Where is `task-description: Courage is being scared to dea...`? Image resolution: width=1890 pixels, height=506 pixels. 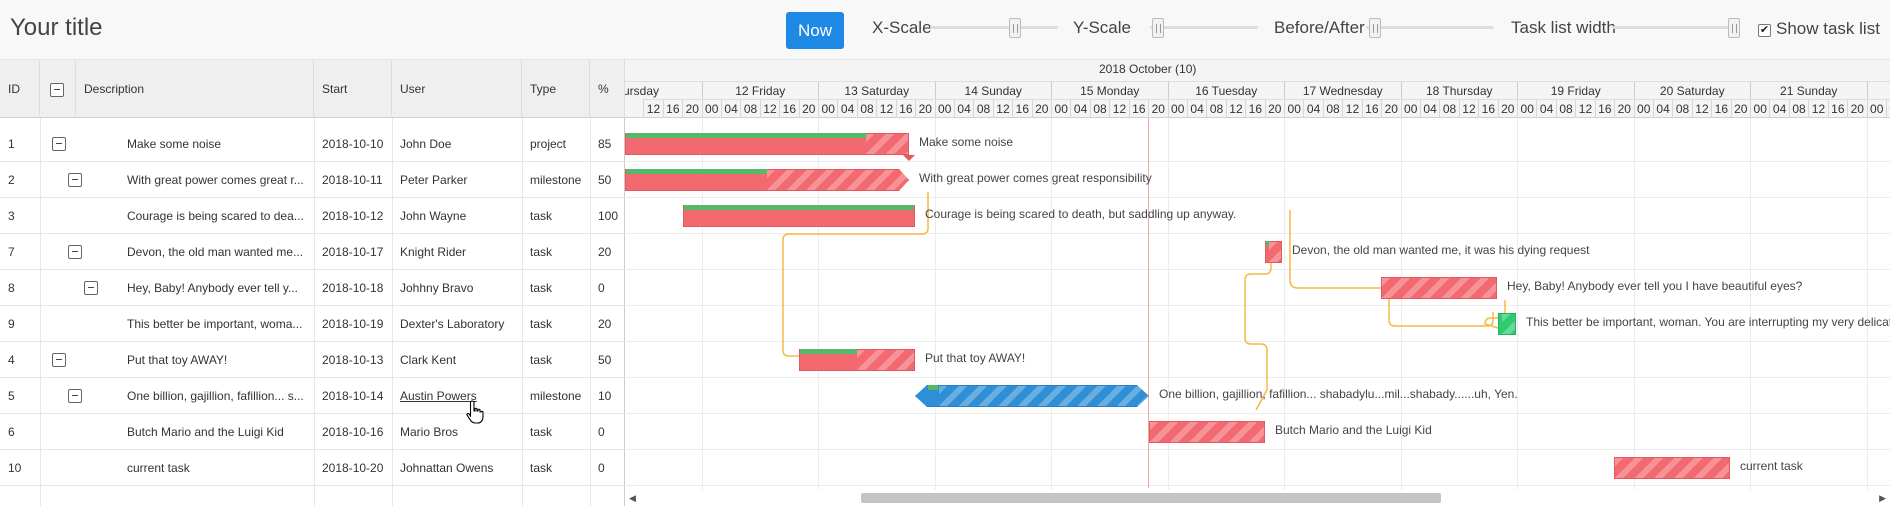 task-description: Courage is being scared to dea... is located at coordinates (216, 216).